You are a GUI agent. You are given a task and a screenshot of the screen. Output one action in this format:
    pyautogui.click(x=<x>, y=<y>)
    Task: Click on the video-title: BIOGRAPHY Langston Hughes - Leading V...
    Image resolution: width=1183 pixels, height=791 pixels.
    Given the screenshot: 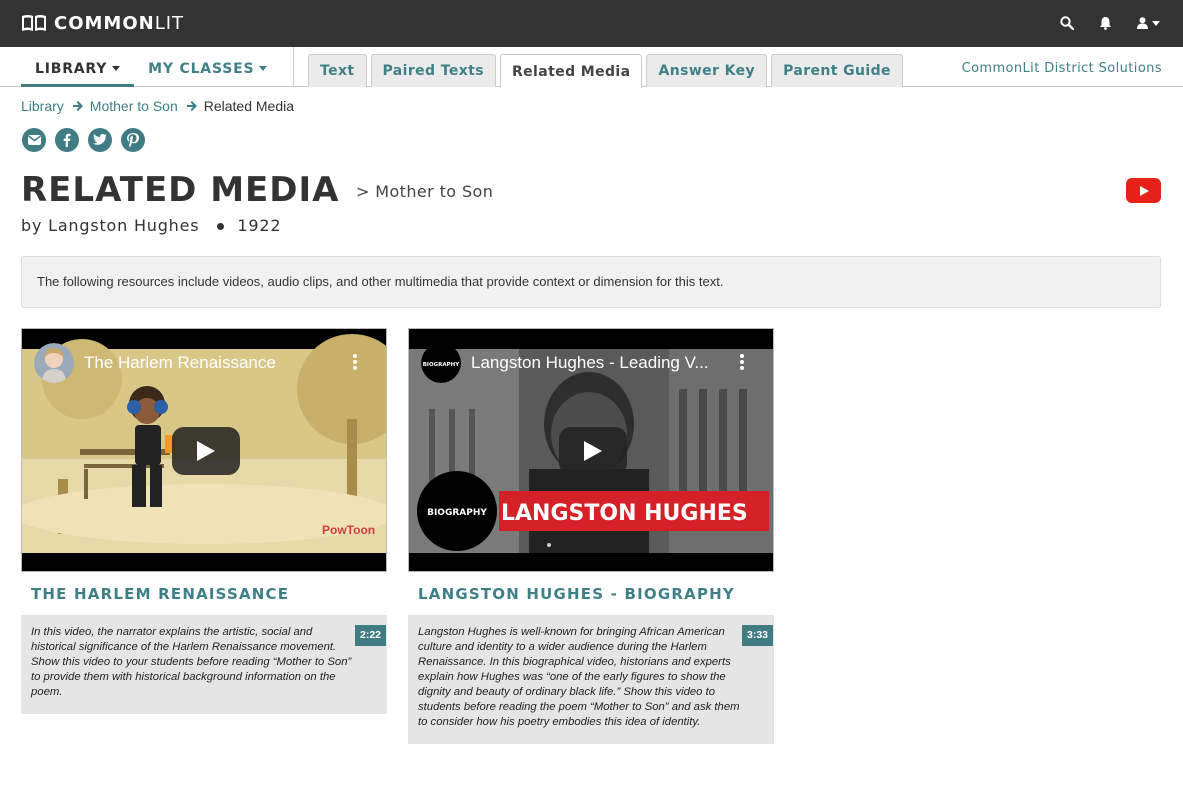 What is the action you would take?
    pyautogui.click(x=582, y=363)
    